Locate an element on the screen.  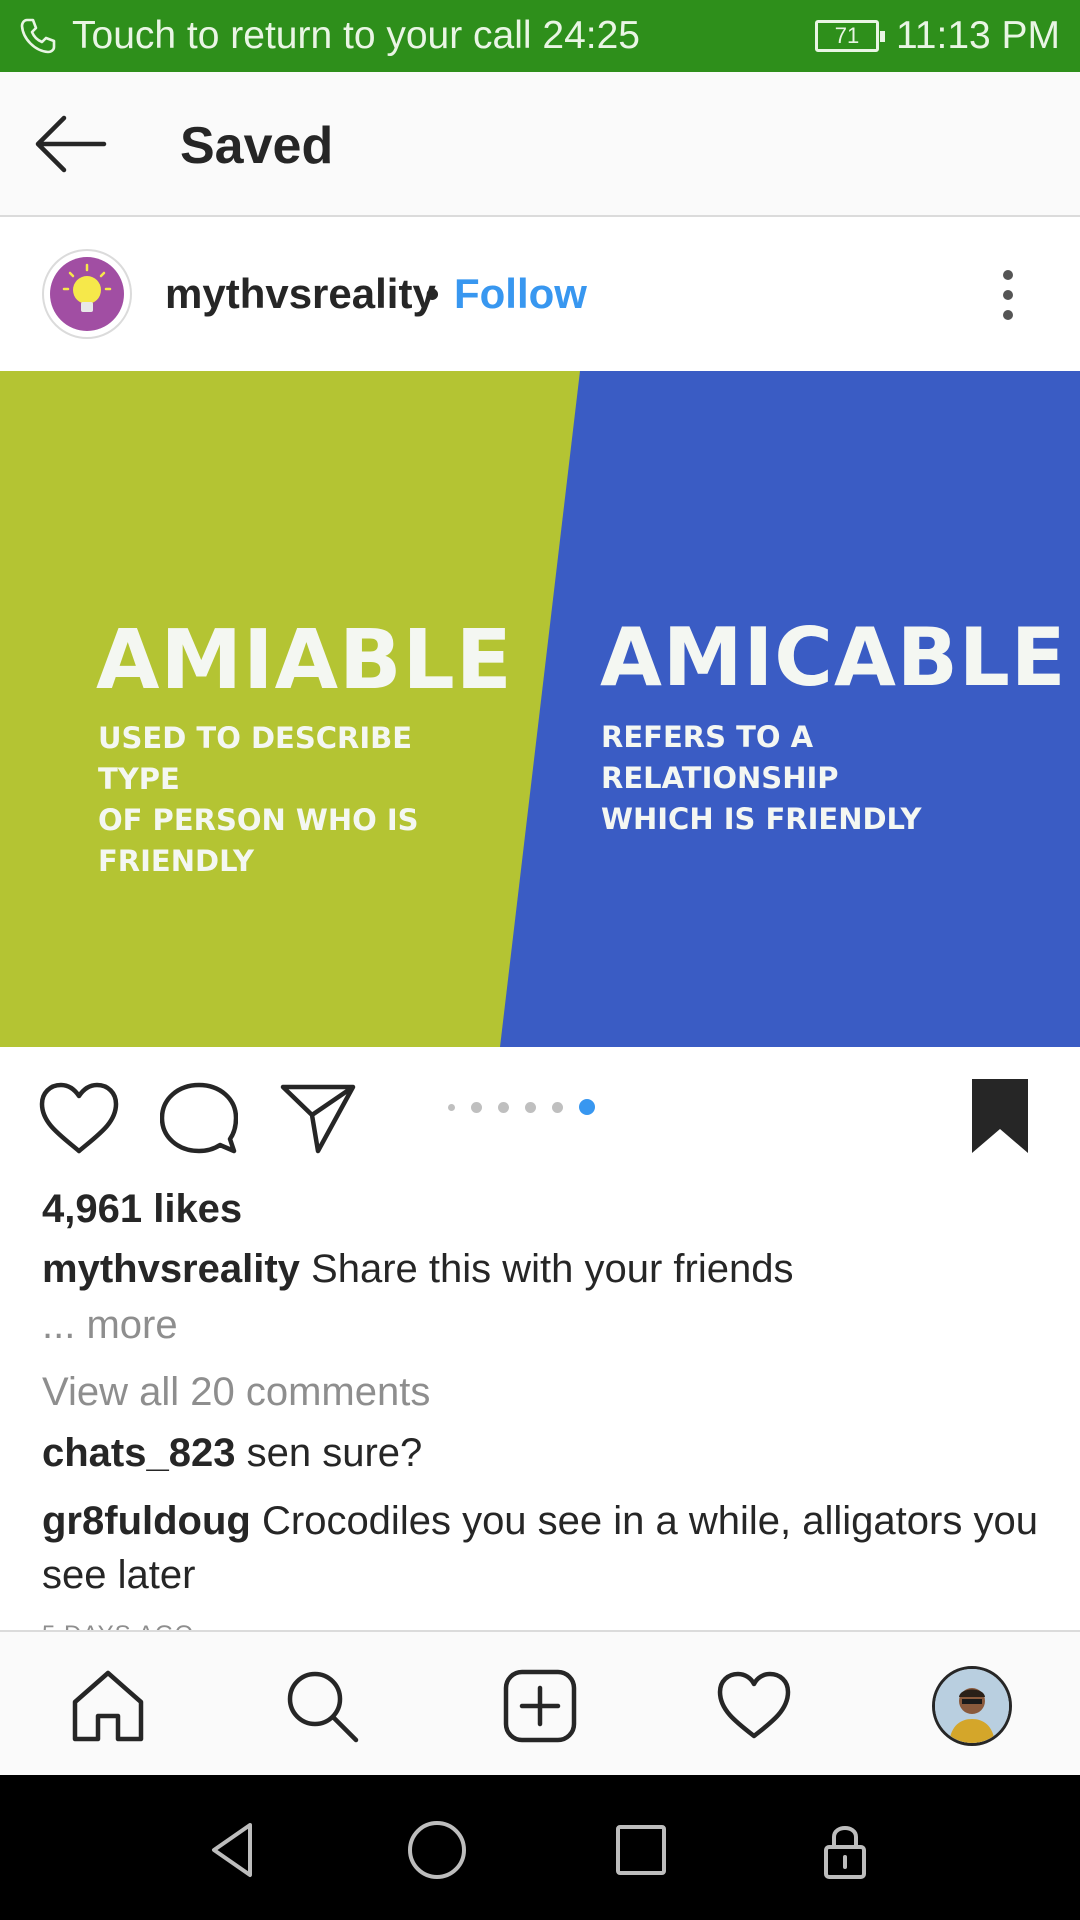
back-arrow-icon is located at coordinates (70, 144).